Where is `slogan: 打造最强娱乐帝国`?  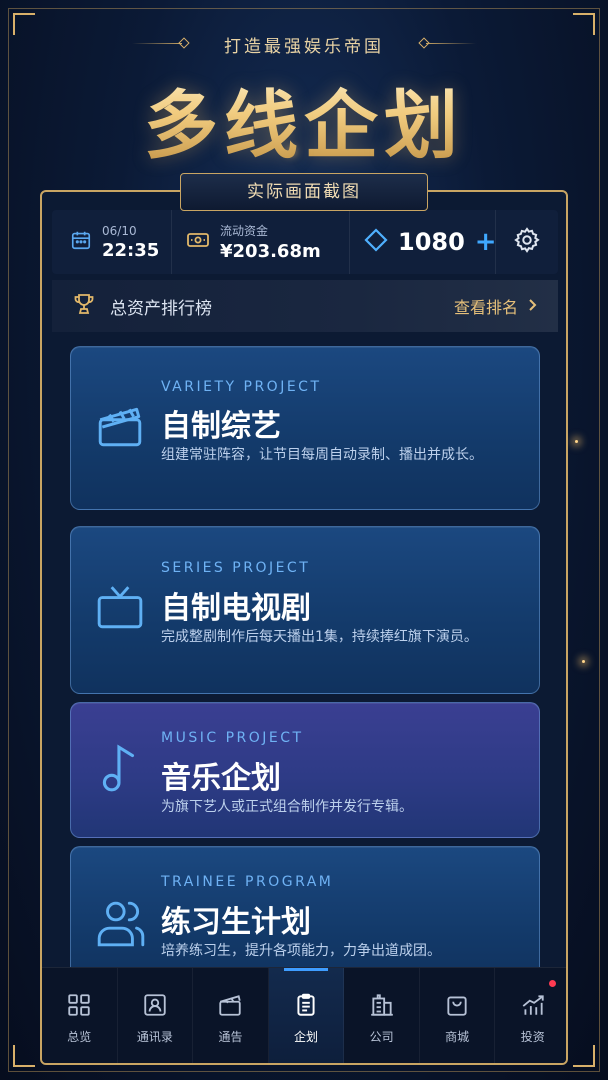 slogan: 打造最强娱乐帝国 is located at coordinates (304, 47).